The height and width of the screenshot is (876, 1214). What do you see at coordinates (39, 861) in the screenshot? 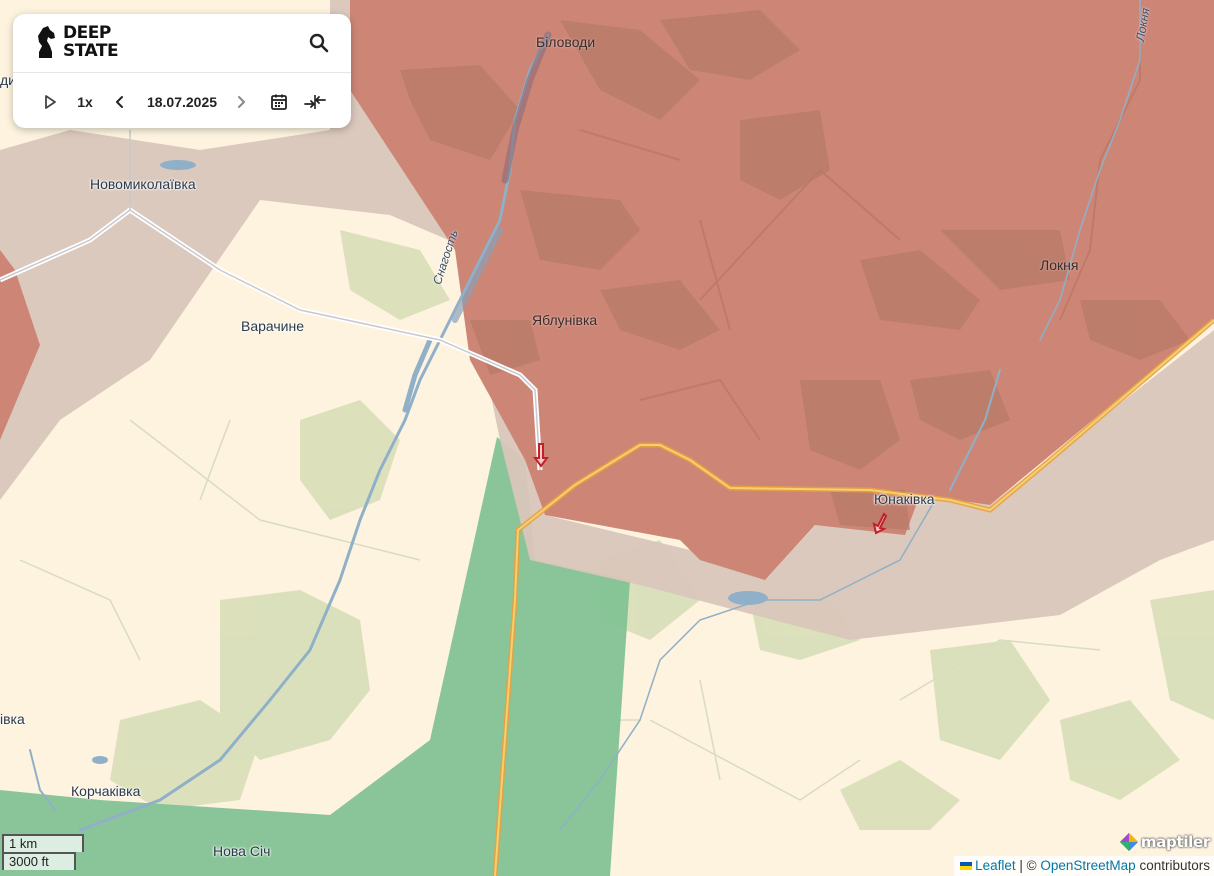
I see `scale-imperial: 3000 ft` at bounding box center [39, 861].